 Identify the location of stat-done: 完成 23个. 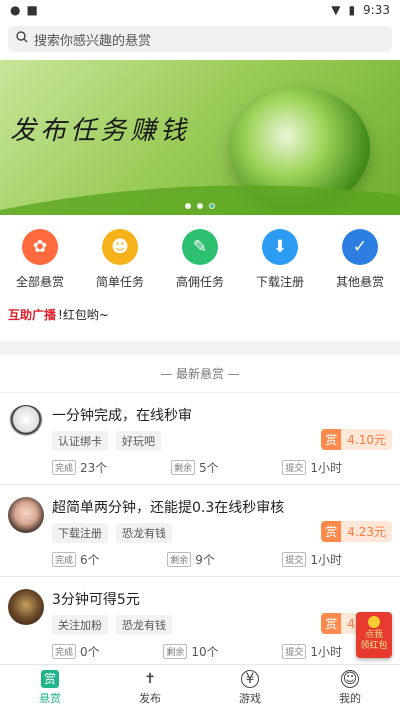
(79, 467).